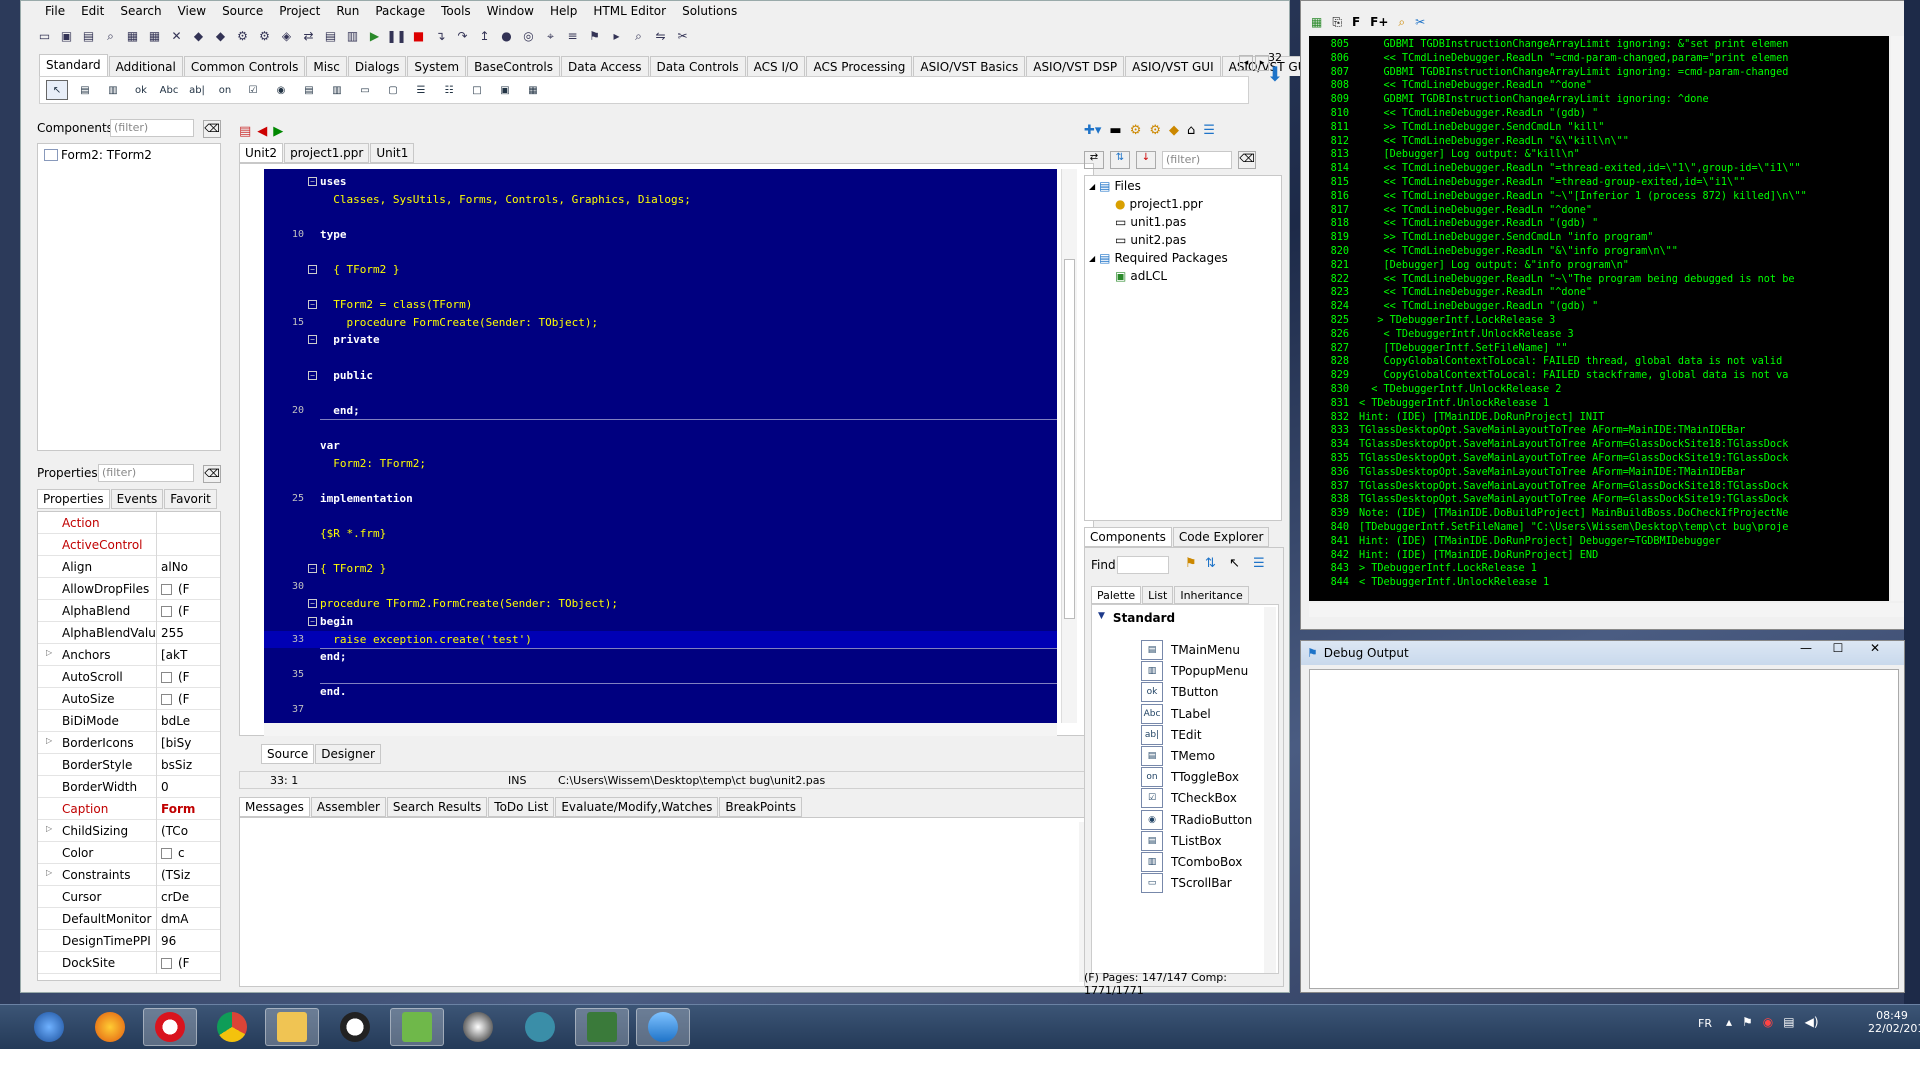 The width and height of the screenshot is (1920, 1080). I want to click on taskbar-firefox, so click(110, 1027).